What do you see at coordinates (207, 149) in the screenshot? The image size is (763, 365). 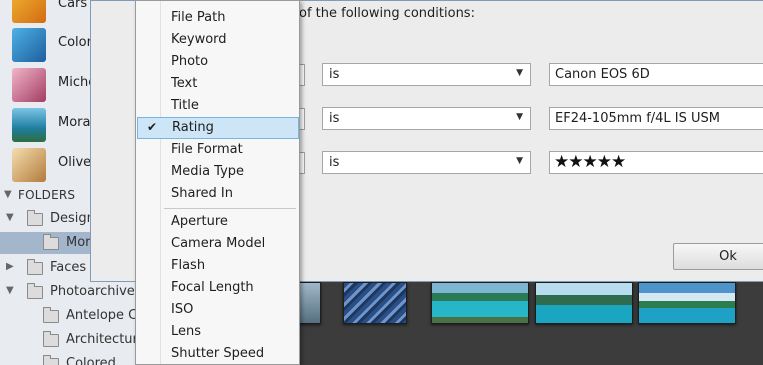 I see `menu-item-label: File Format` at bounding box center [207, 149].